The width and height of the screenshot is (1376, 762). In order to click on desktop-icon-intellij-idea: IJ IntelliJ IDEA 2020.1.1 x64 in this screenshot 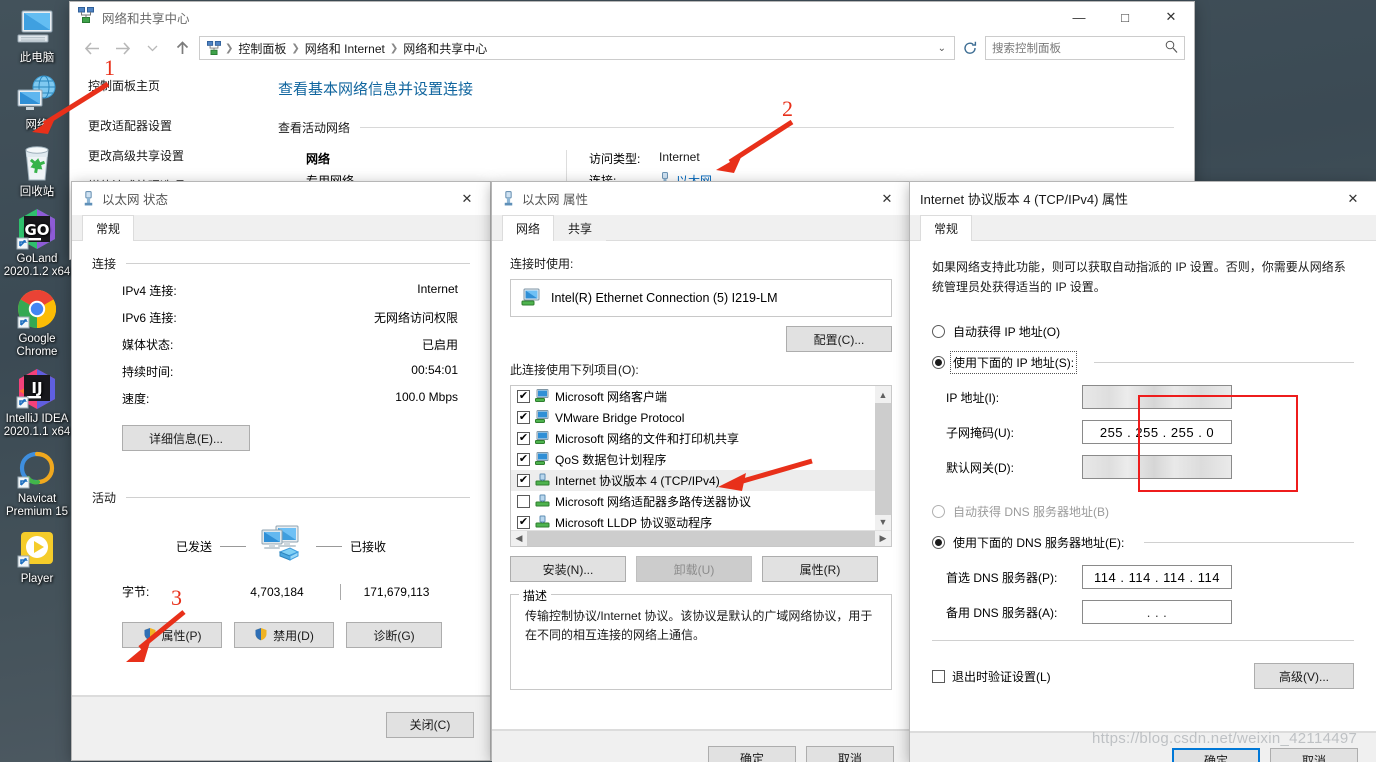, I will do `click(37, 402)`.